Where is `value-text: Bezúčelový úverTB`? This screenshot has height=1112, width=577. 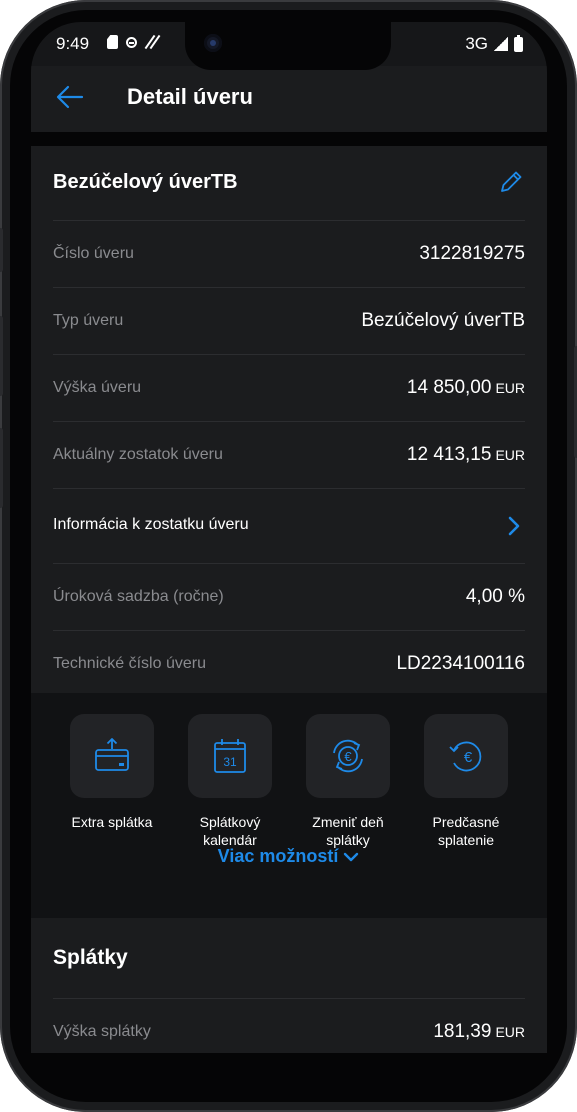 value-text: Bezúčelový úverTB is located at coordinates (443, 320).